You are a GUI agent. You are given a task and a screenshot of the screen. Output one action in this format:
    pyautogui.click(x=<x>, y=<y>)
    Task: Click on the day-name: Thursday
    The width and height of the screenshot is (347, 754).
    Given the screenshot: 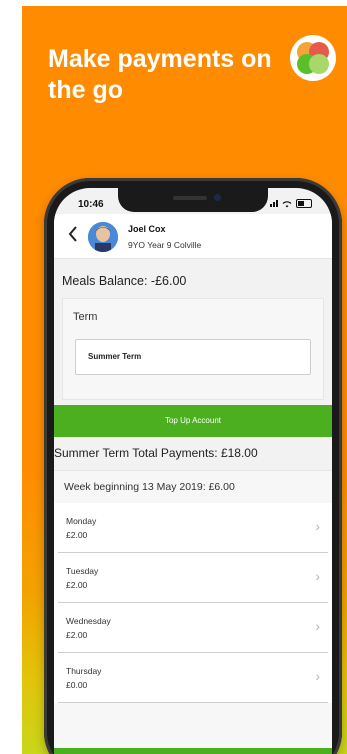 What is the action you would take?
    pyautogui.click(x=84, y=671)
    